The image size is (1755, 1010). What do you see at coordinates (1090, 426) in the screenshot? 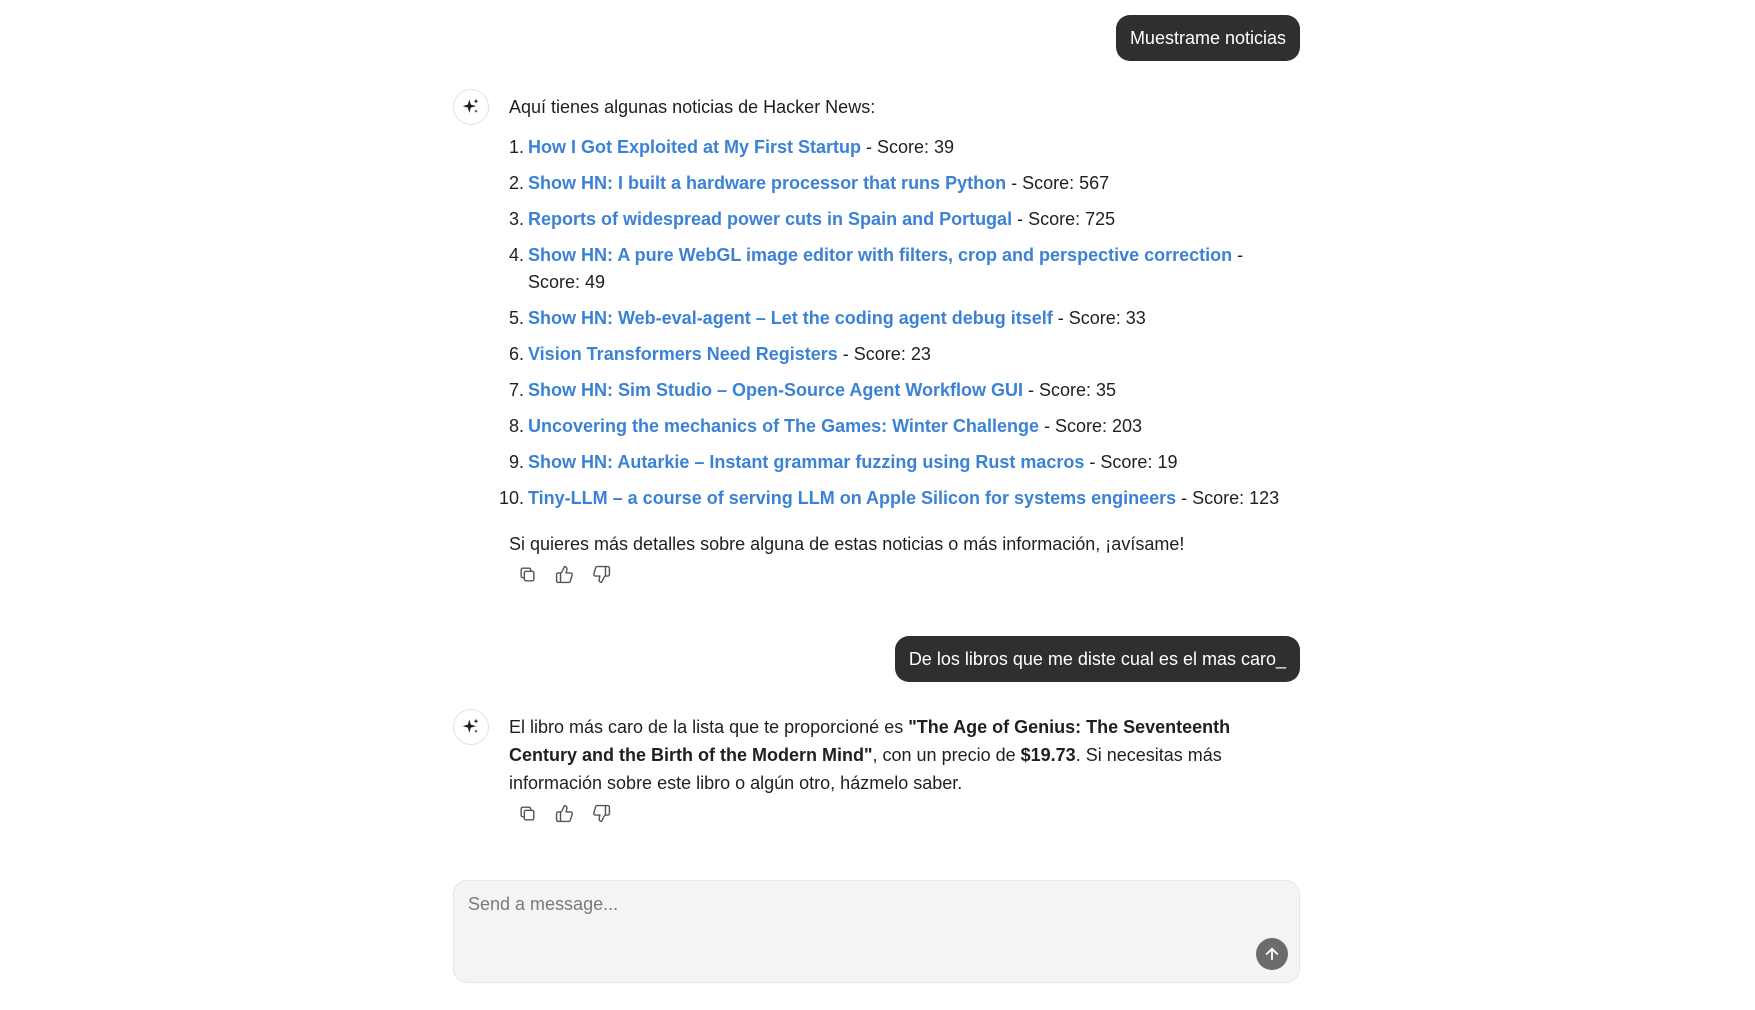
I see `news-score: - Score: 203` at bounding box center [1090, 426].